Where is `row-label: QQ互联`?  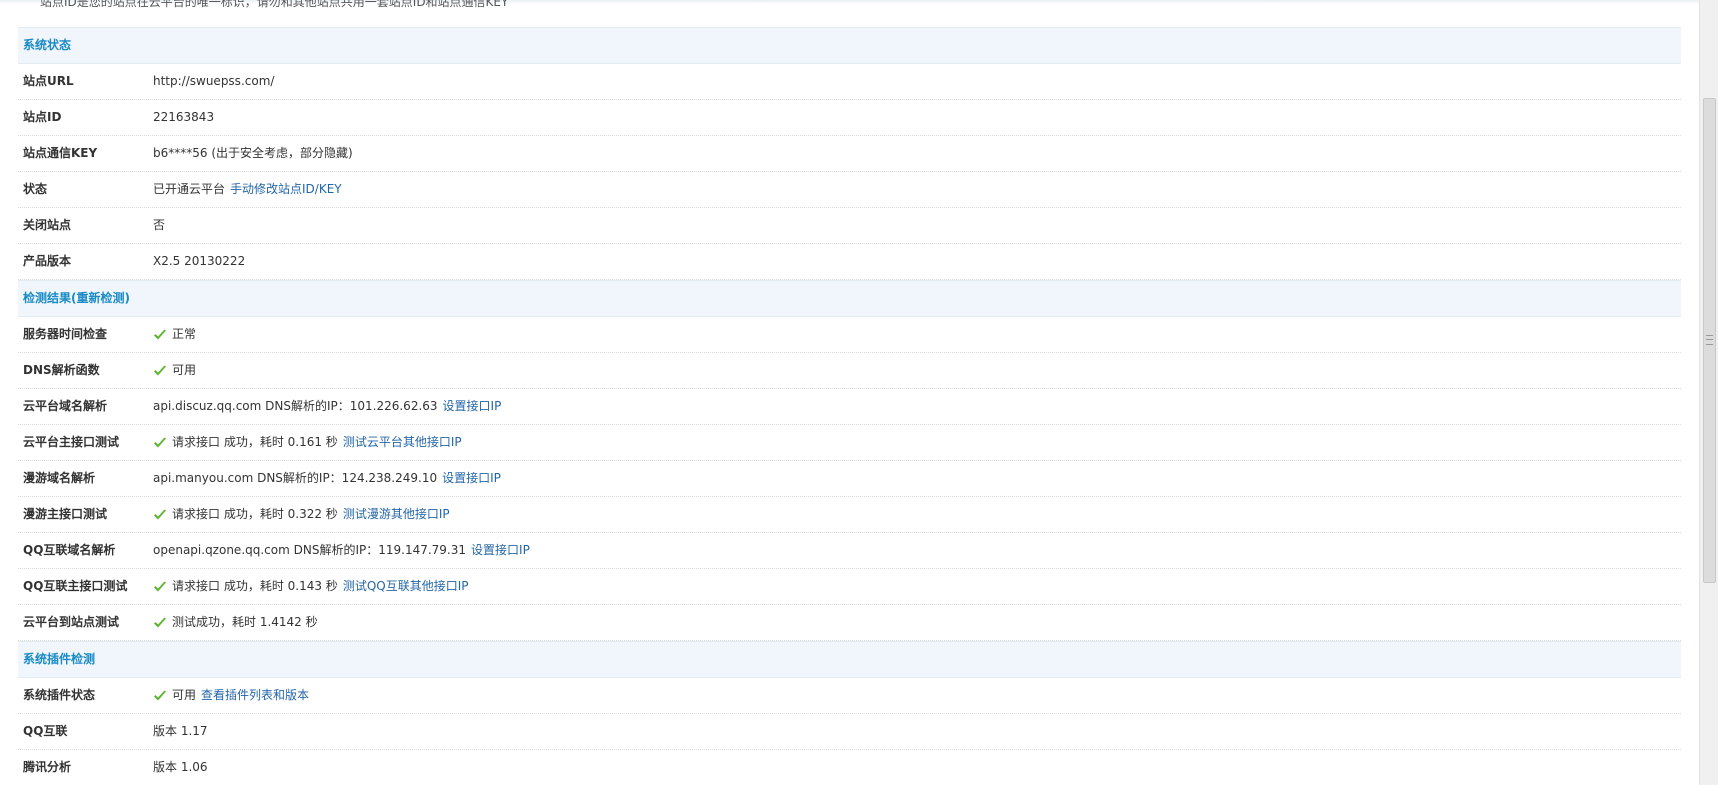
row-label: QQ互联 is located at coordinates (45, 731).